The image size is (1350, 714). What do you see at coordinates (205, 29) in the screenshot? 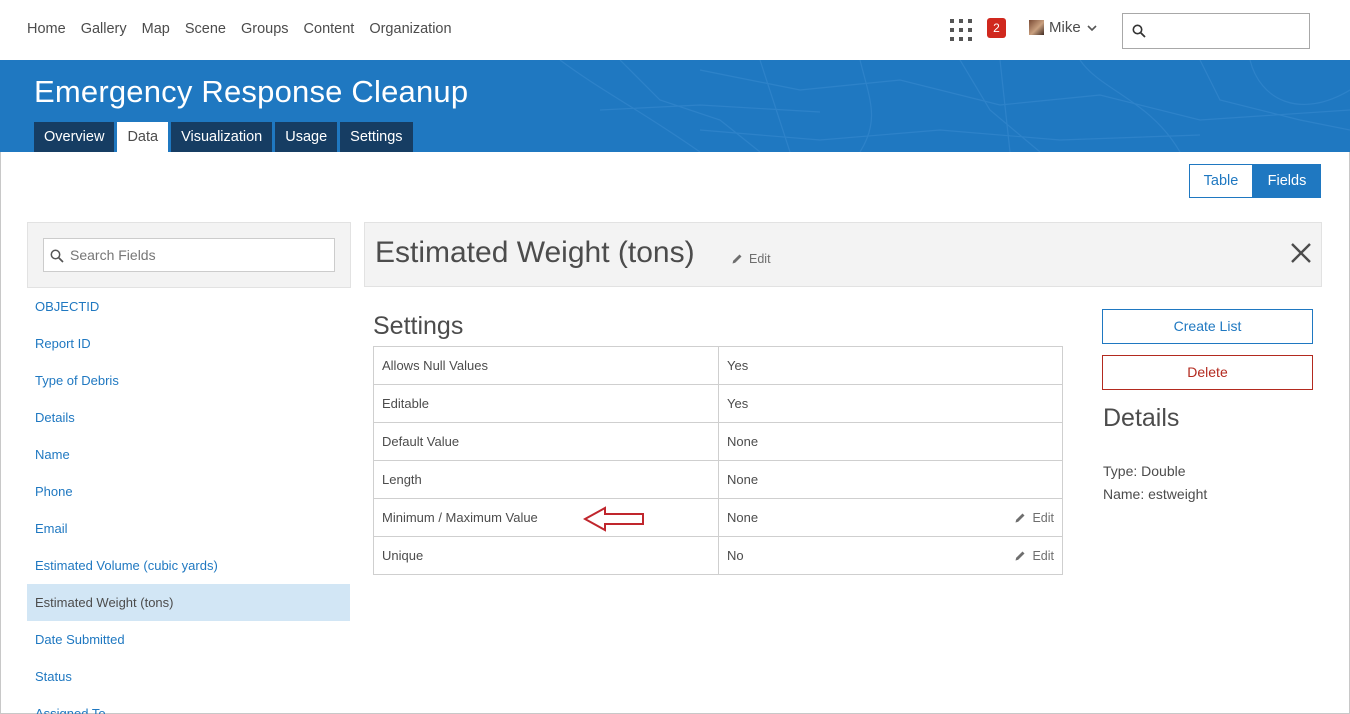
I see `nav-link-scene: Scene` at bounding box center [205, 29].